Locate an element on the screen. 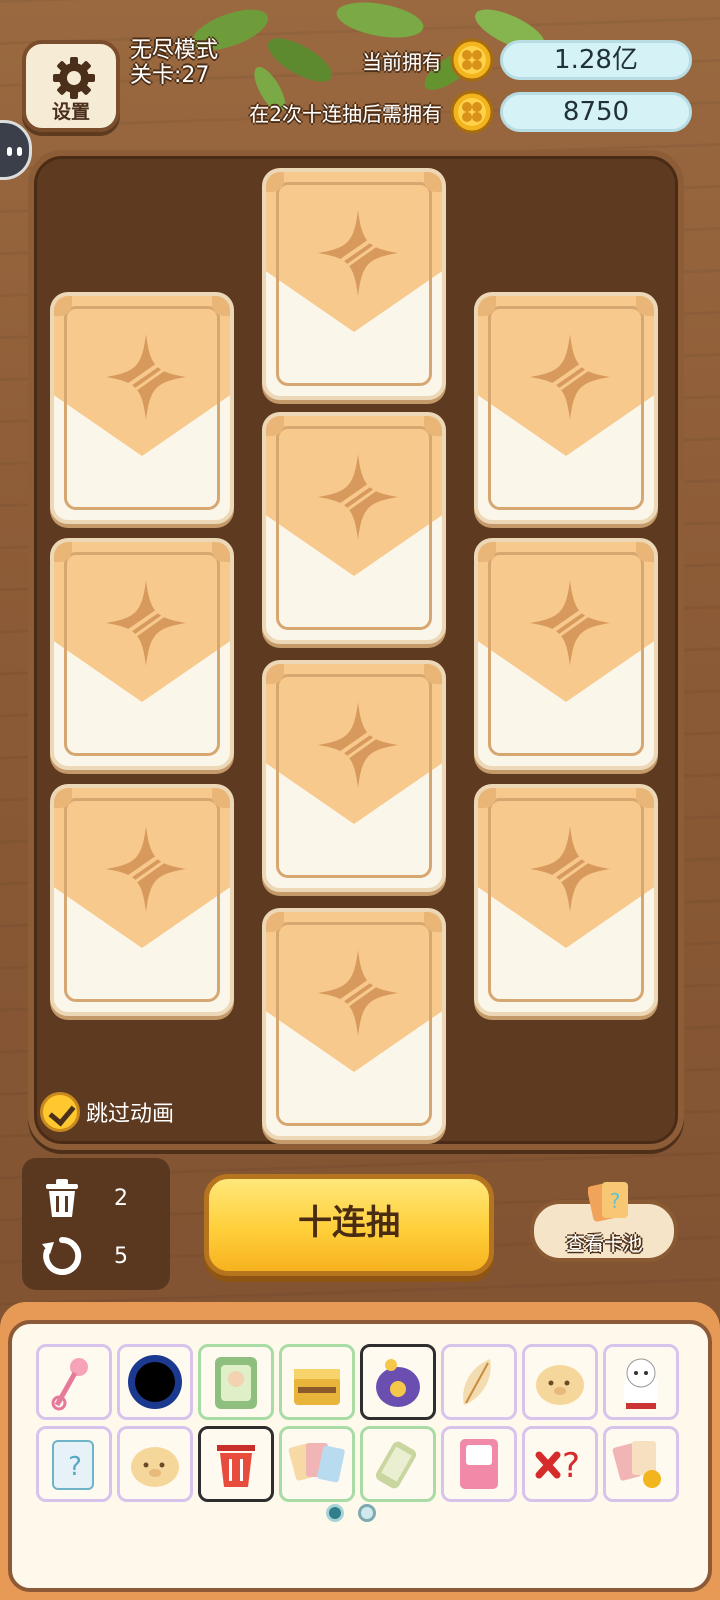 The height and width of the screenshot is (1600, 720). card-deck-icon: ? is located at coordinates (608, 1202).